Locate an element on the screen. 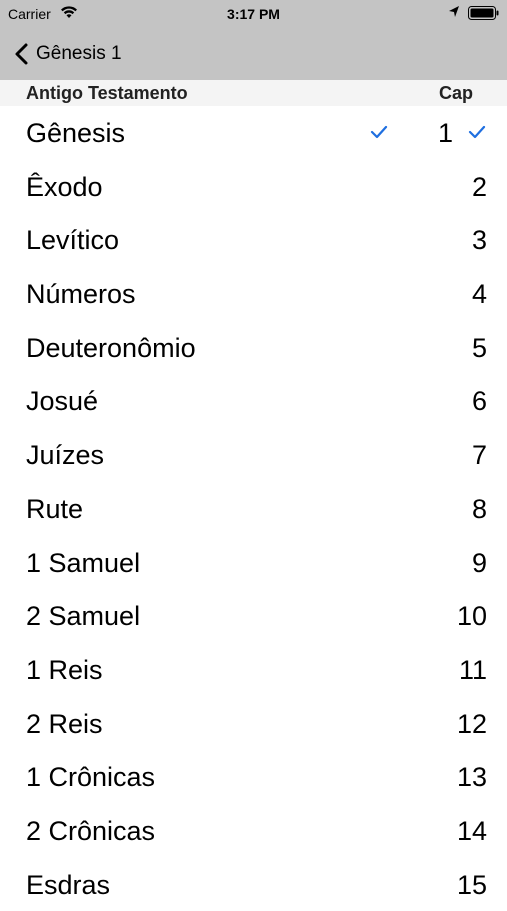  chapter-number: 7 is located at coordinates (479, 455).